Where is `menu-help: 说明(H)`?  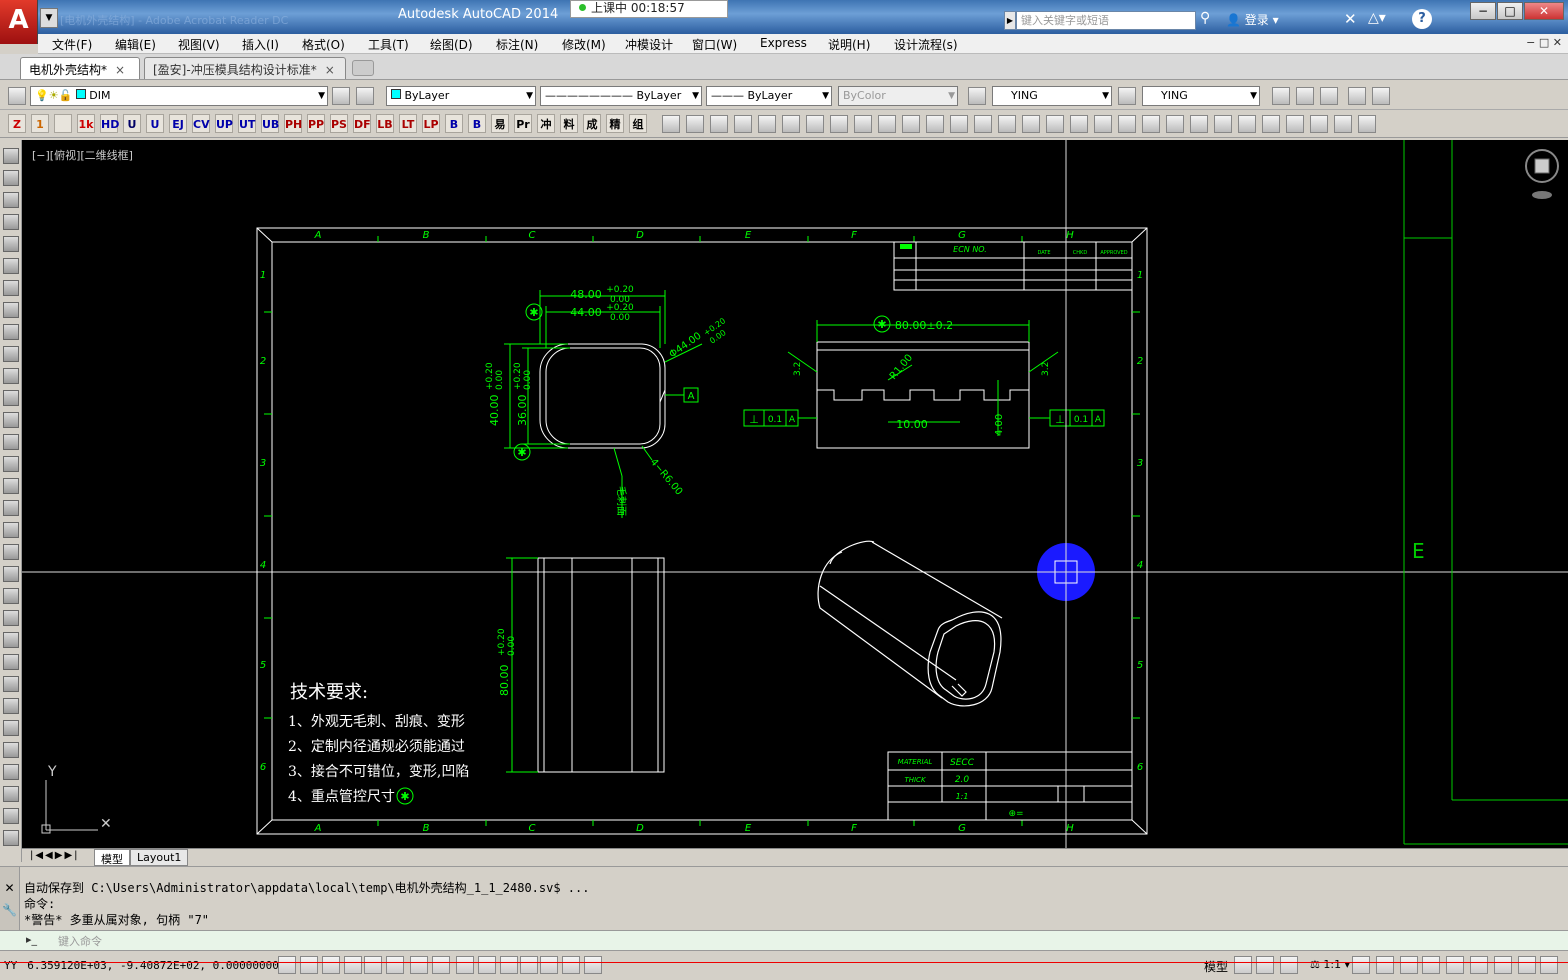
menu-help: 说明(H) is located at coordinates (849, 44).